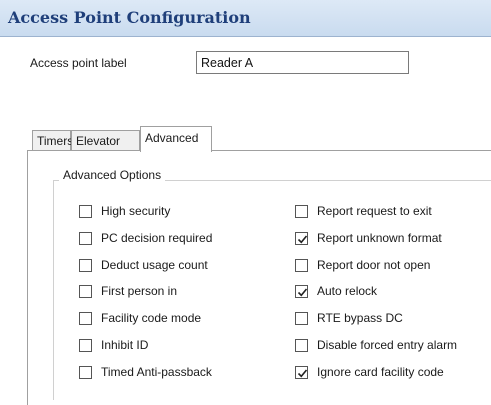 This screenshot has height=405, width=491. Describe the element at coordinates (125, 345) in the screenshot. I see `option-label: Inhibit ID` at that location.